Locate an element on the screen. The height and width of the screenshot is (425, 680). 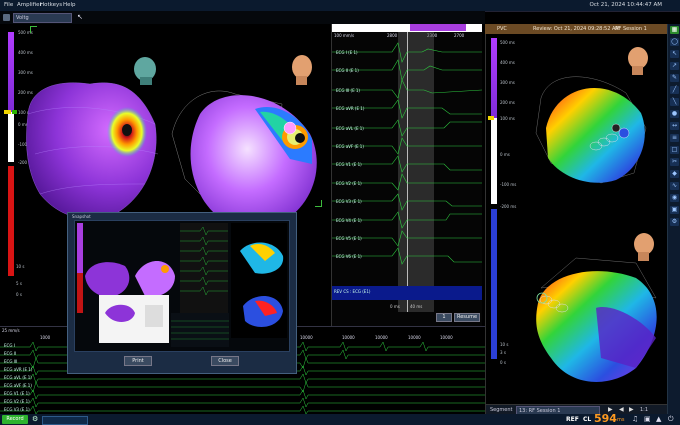
anatomy-icon: ◯ is located at coordinates (674, 42).